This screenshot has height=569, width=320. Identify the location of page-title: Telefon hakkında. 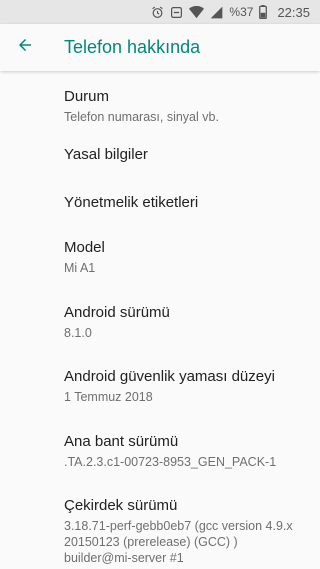
(132, 47).